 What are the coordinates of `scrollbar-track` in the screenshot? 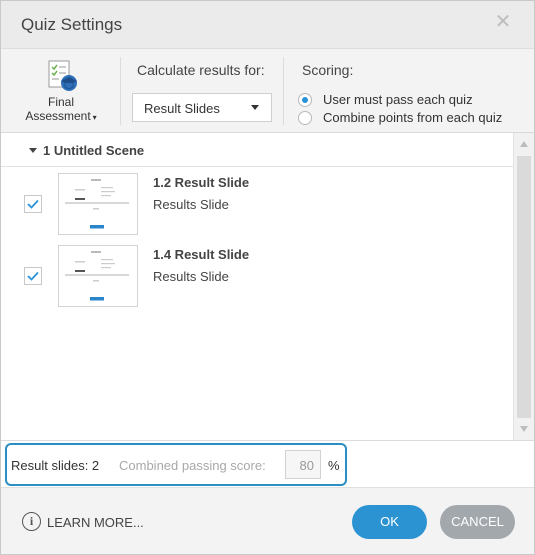 It's located at (524, 287).